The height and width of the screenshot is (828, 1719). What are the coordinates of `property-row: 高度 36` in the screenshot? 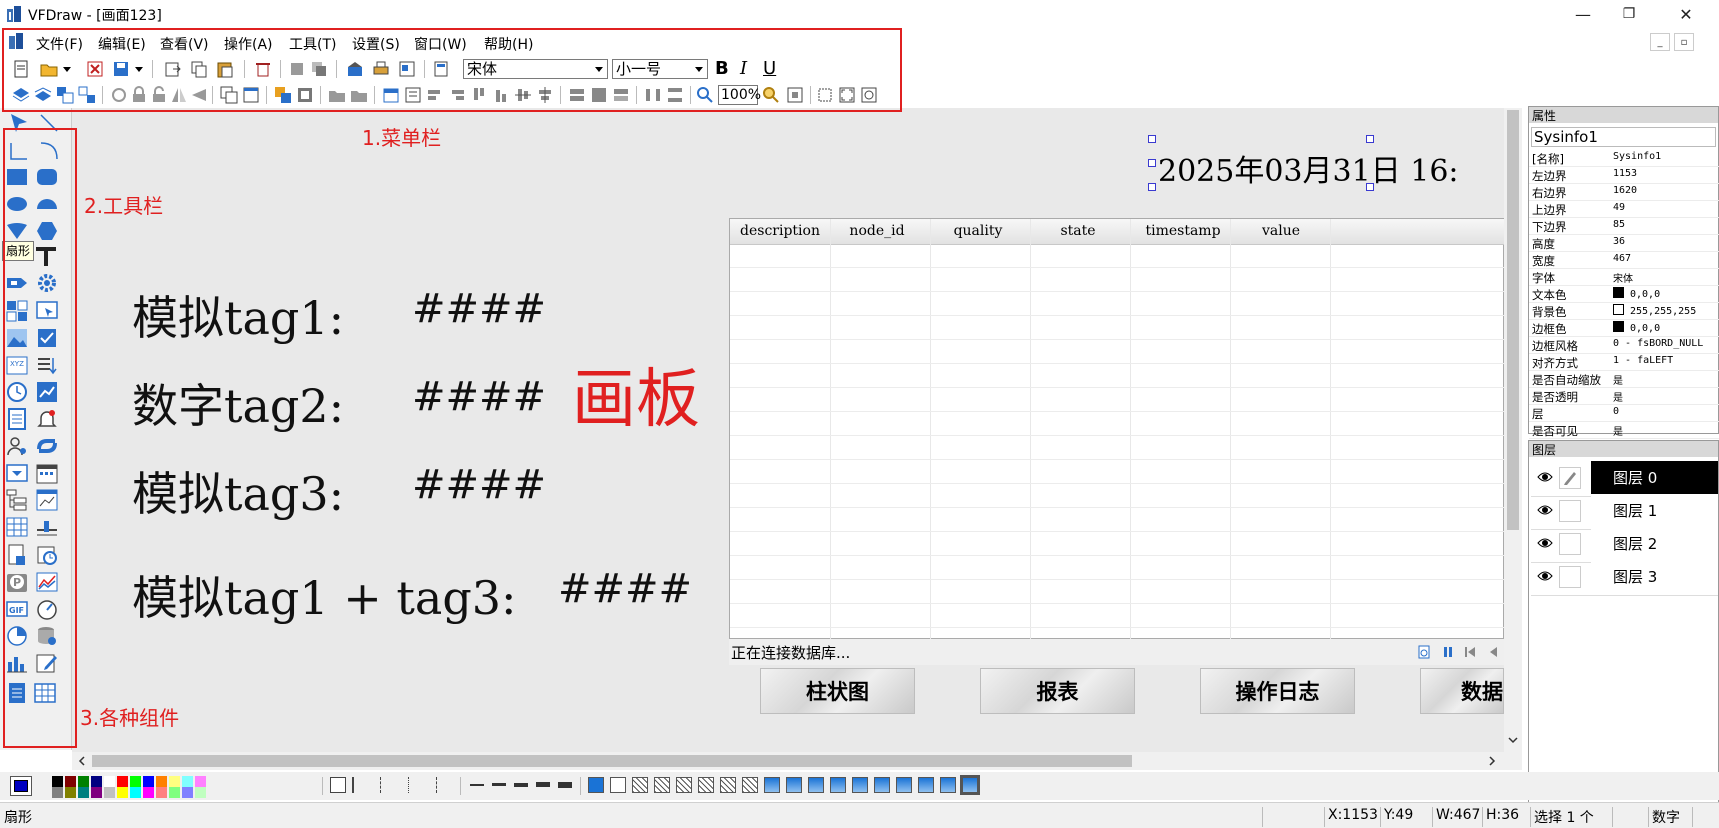 It's located at (1624, 243).